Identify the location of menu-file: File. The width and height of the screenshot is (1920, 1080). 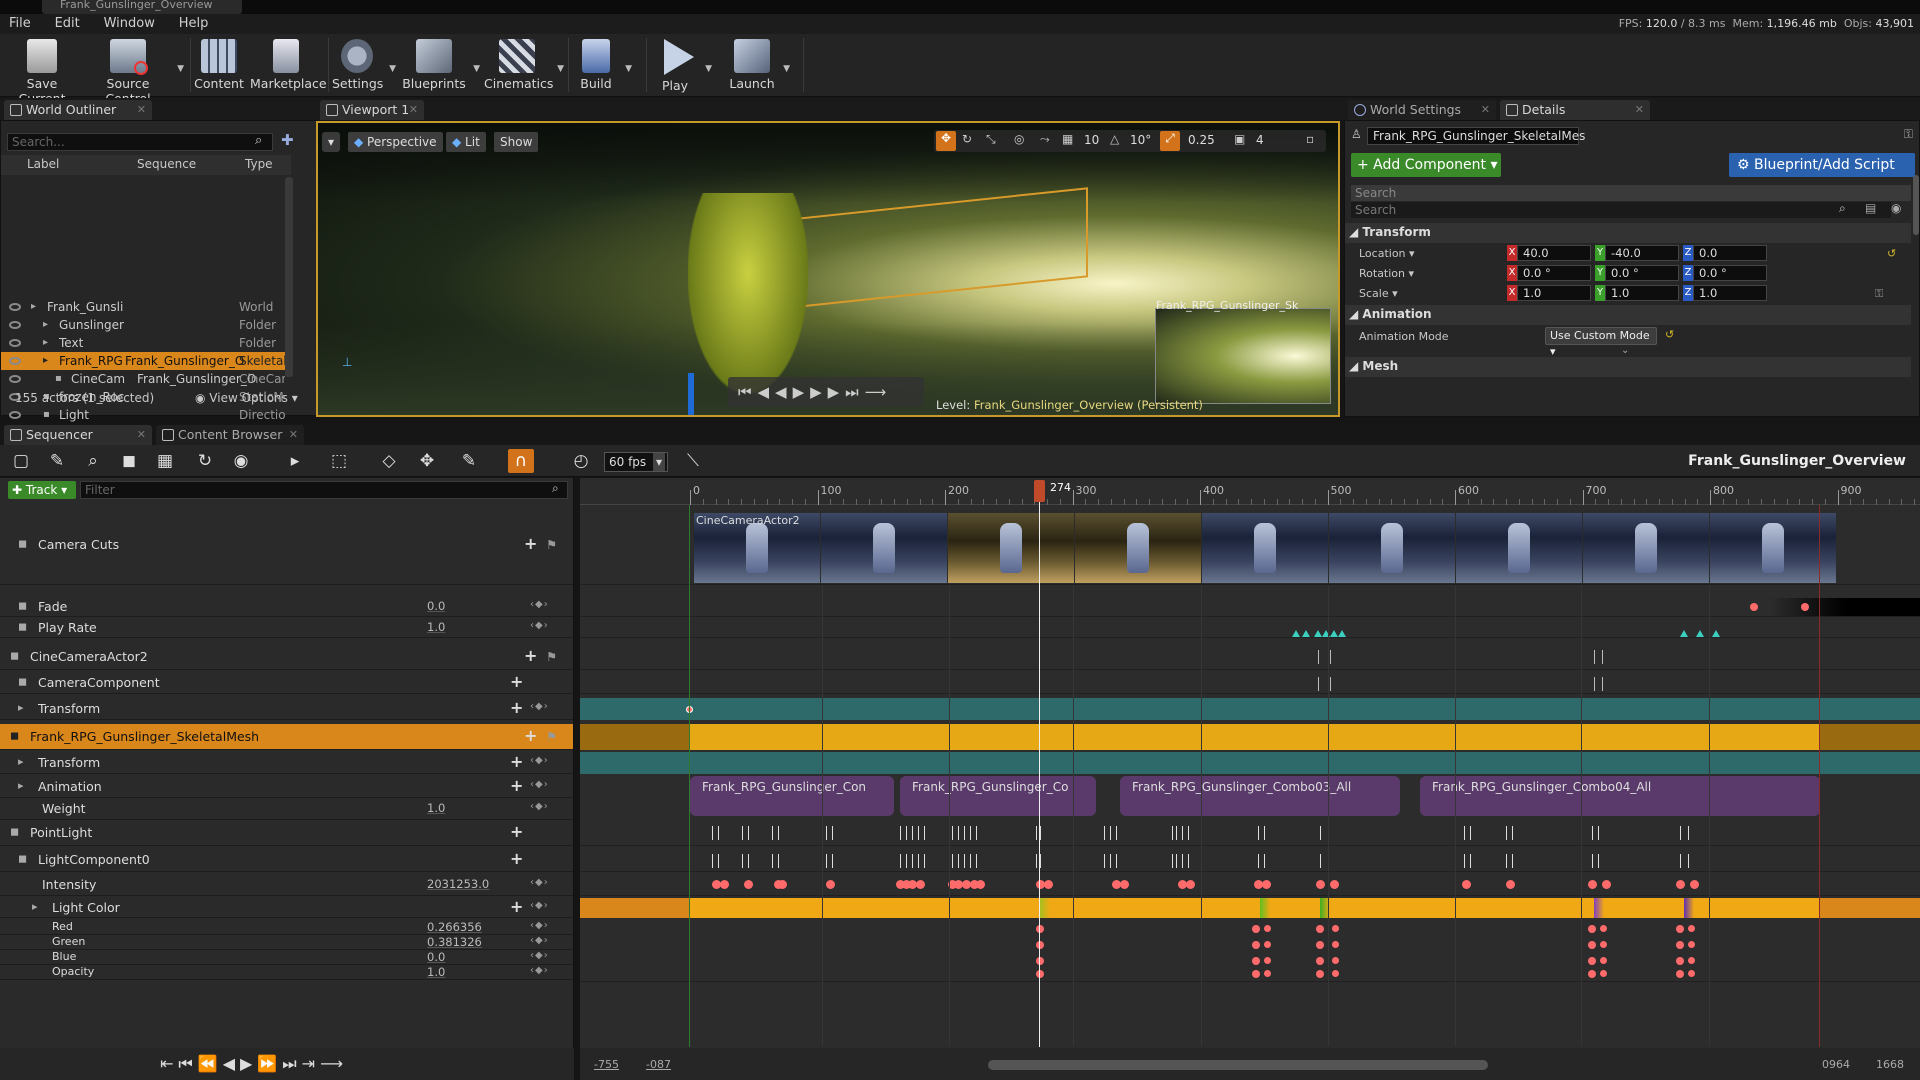
(20, 24).